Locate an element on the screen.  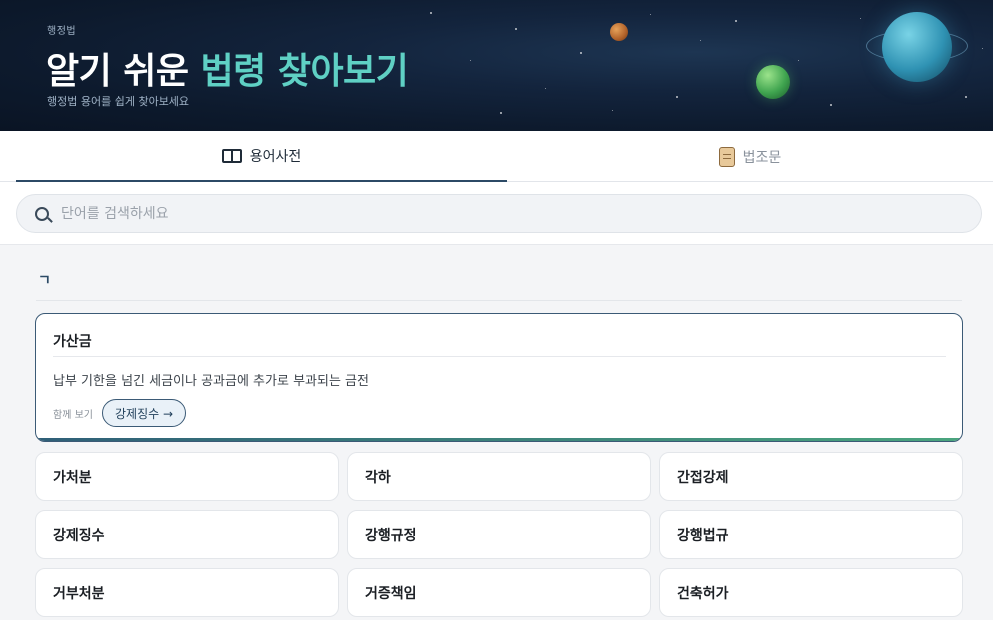
tab-bar: 용어사전 법조문 is located at coordinates (496, 156).